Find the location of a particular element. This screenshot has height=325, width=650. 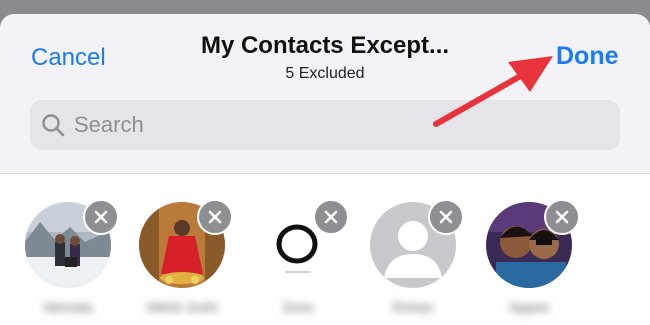

search-icon is located at coordinates (53, 125).